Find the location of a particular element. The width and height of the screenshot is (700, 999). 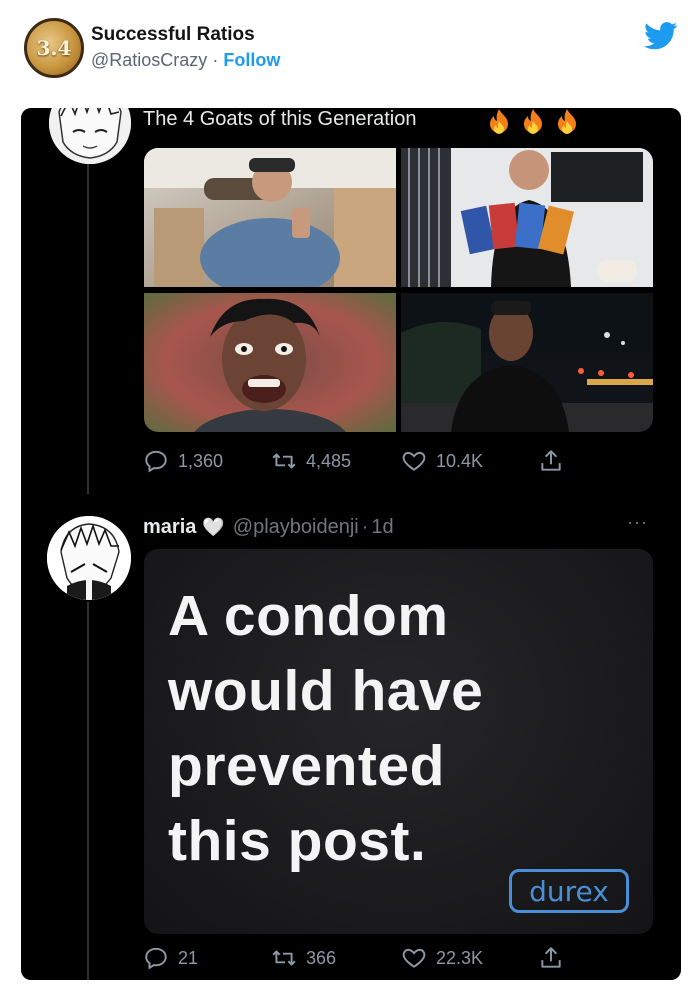

like-count: 22.3K is located at coordinates (460, 957).